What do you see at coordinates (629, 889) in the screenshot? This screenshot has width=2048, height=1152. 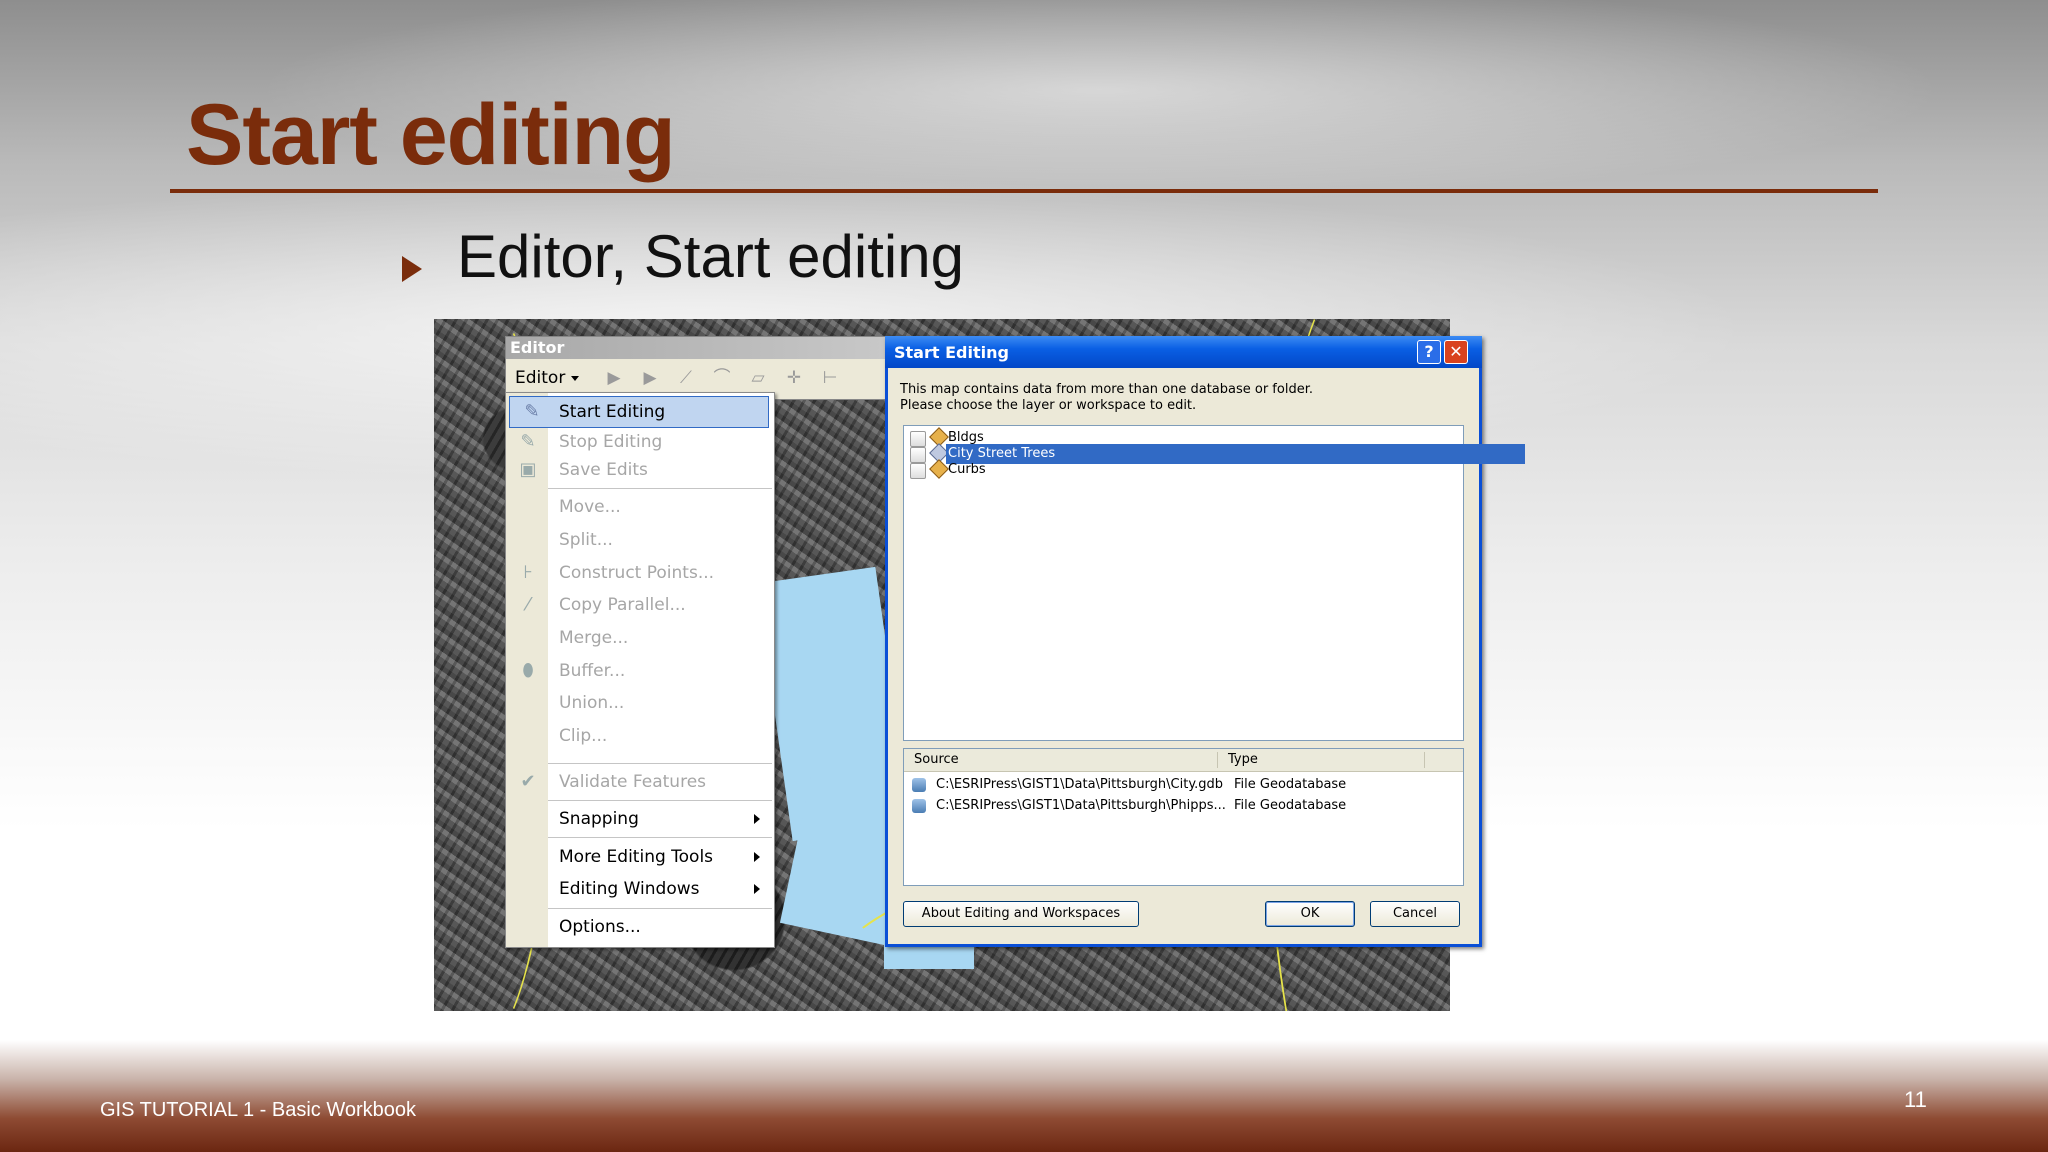 I see `menu-item-label: Editing Windows` at bounding box center [629, 889].